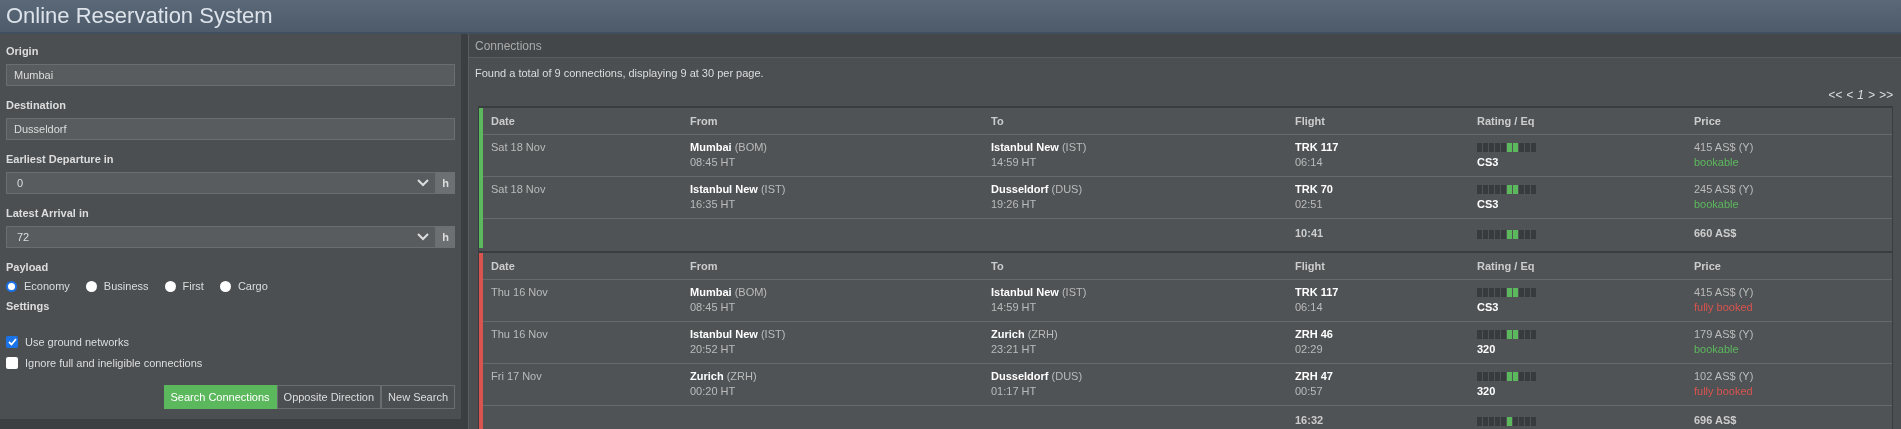  Describe the element at coordinates (1309, 349) in the screenshot. I see `duration-text: 02:29` at that location.